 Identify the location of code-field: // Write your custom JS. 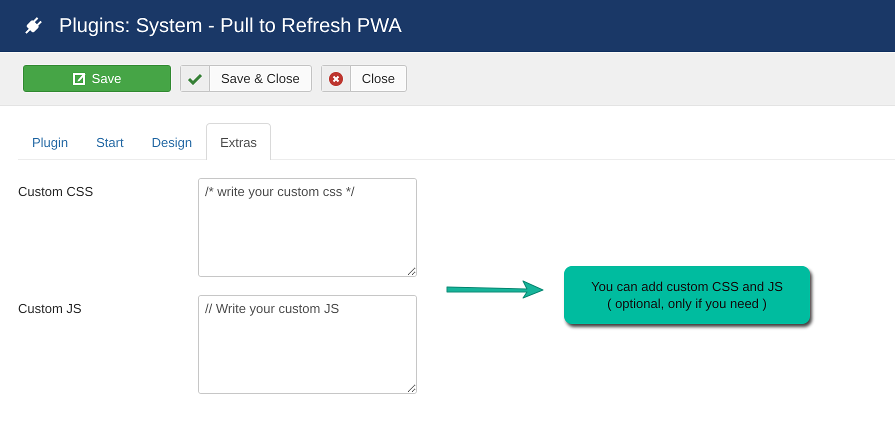
(307, 344).